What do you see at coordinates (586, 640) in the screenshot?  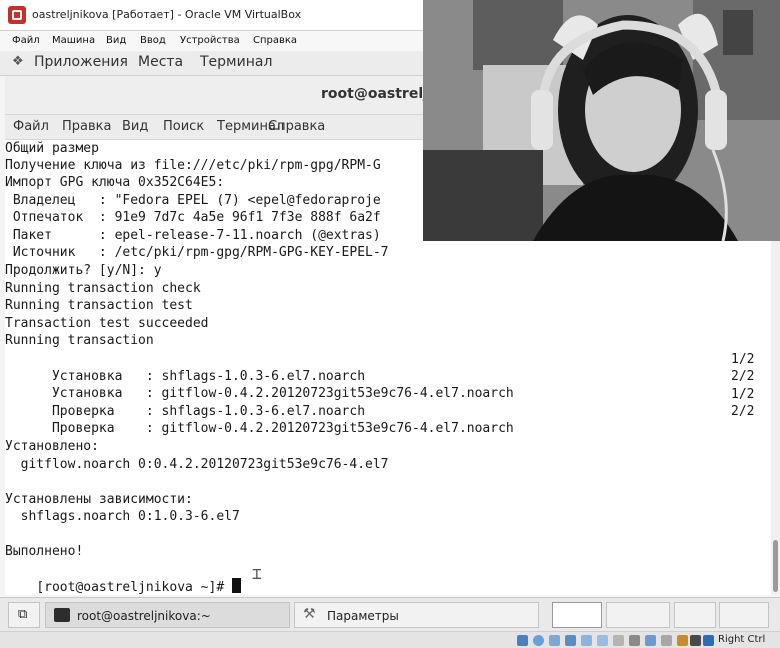 I see `usb-icon` at bounding box center [586, 640].